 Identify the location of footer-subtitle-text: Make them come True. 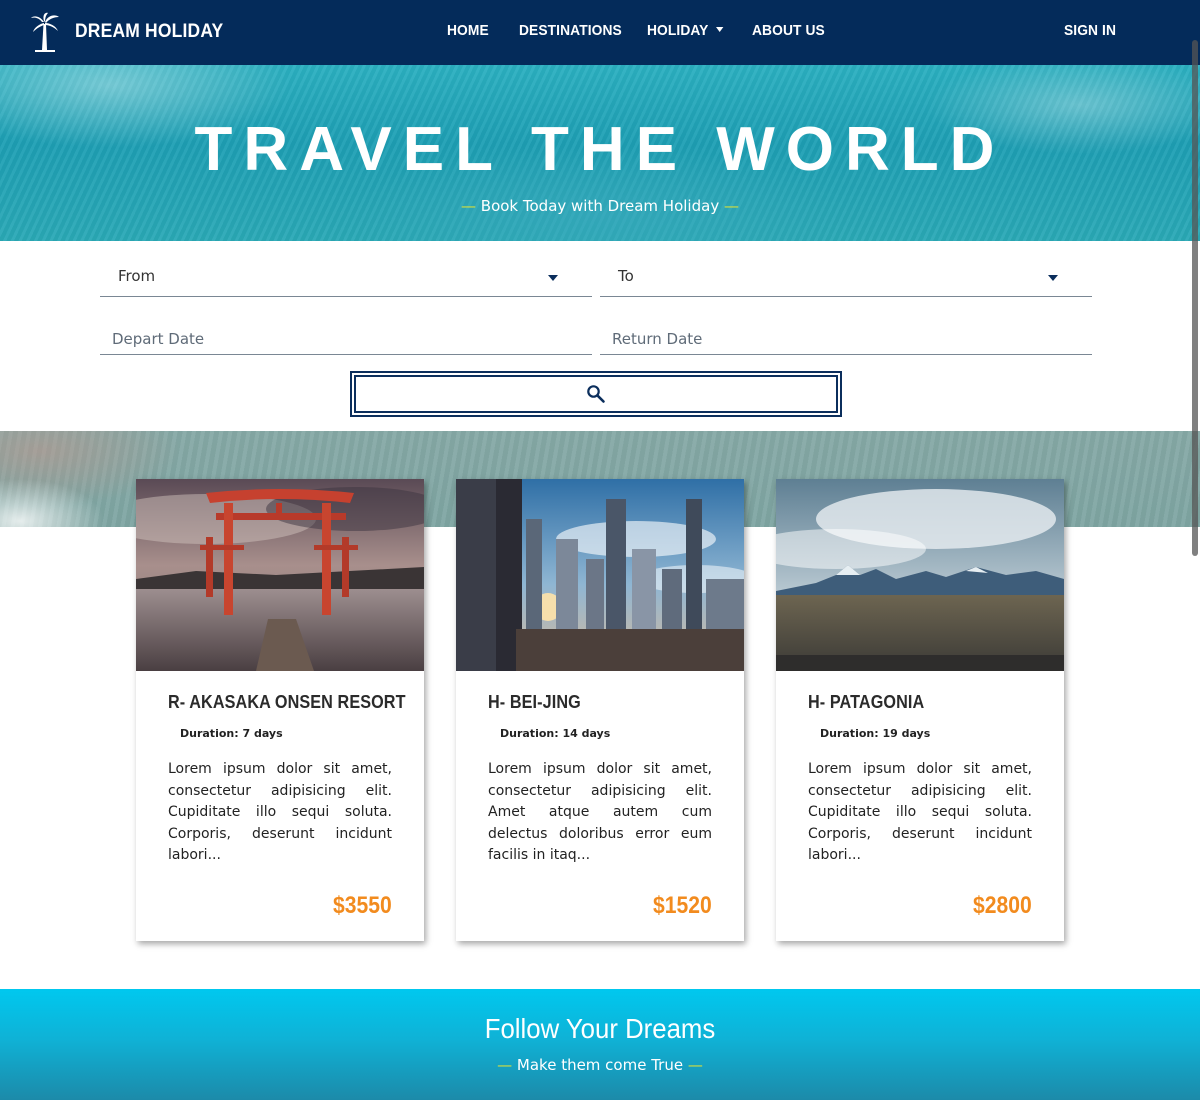
(600, 1065).